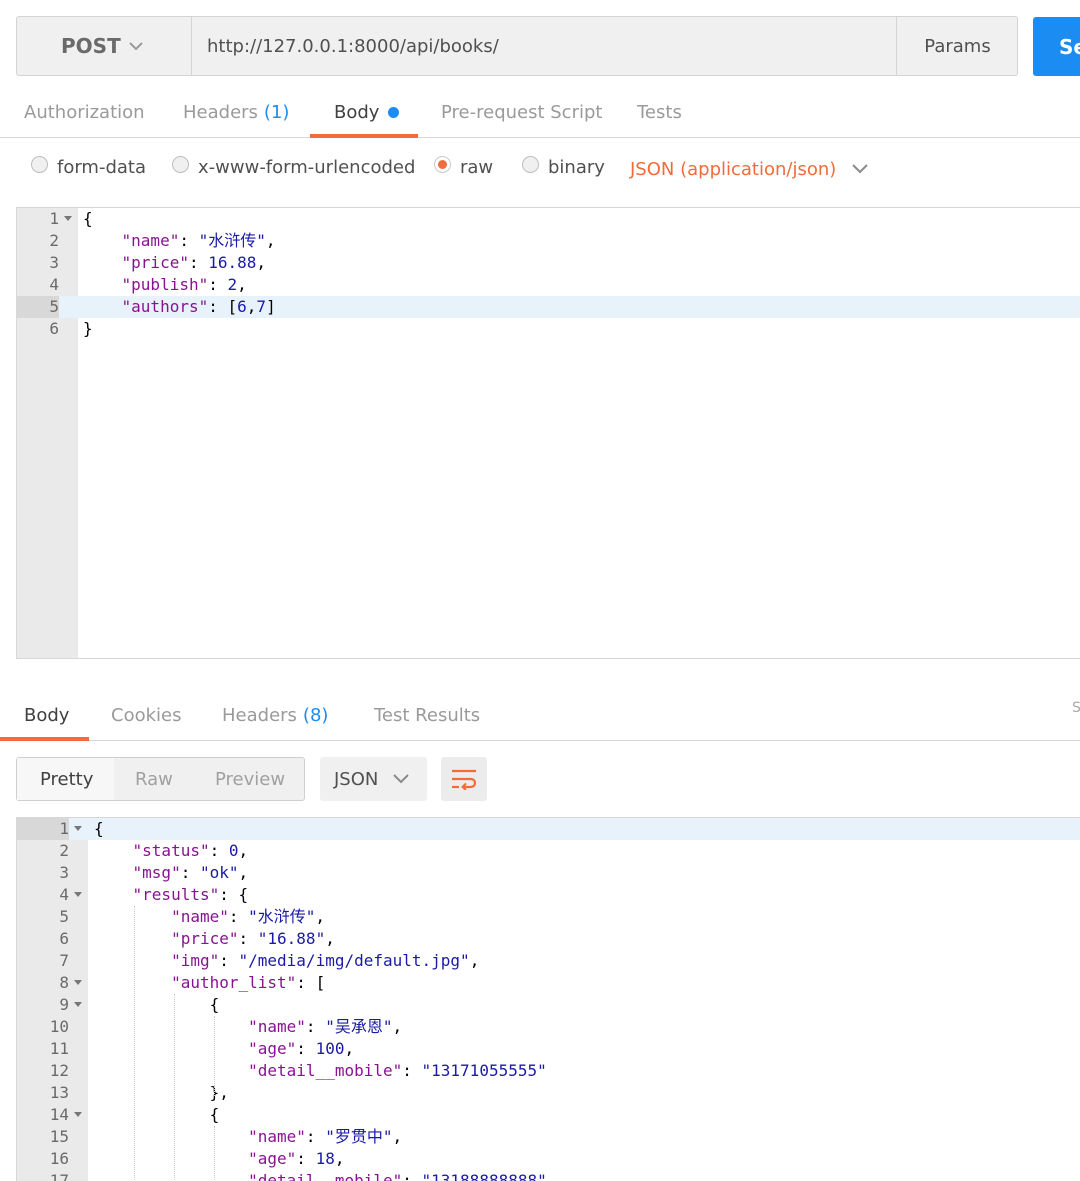 The image size is (1080, 1181). Describe the element at coordinates (65, 779) in the screenshot. I see `view-pretty: Pretty` at that location.